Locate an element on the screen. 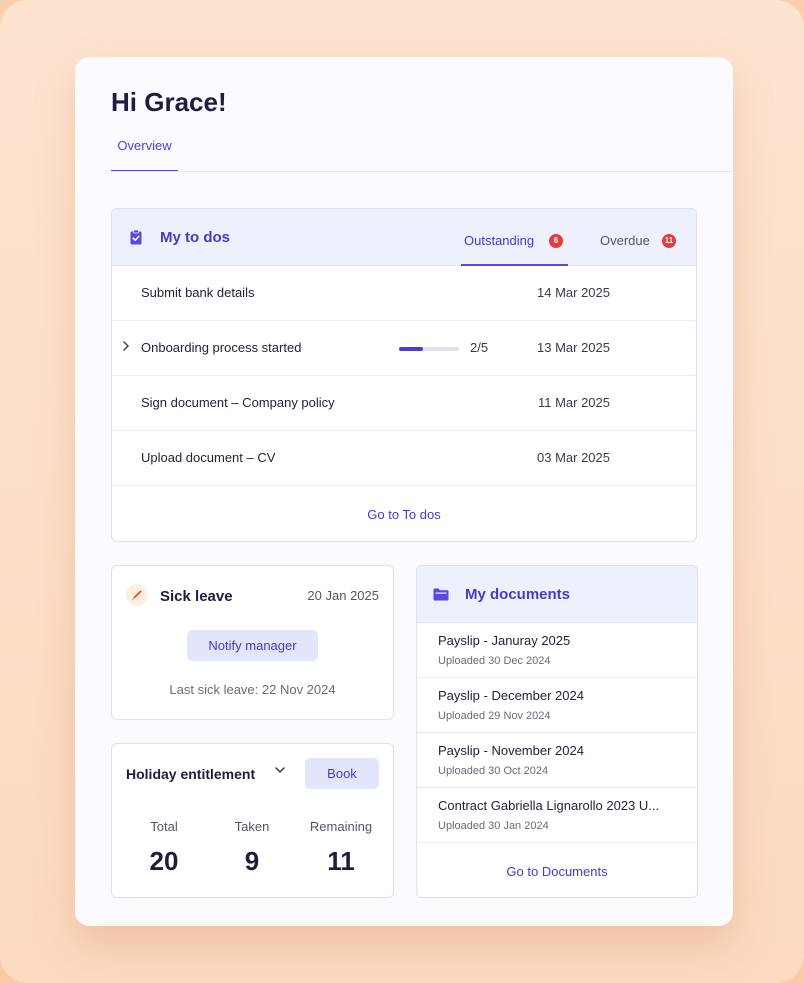 The image size is (804, 983). progress-text: 2/5 is located at coordinates (479, 347).